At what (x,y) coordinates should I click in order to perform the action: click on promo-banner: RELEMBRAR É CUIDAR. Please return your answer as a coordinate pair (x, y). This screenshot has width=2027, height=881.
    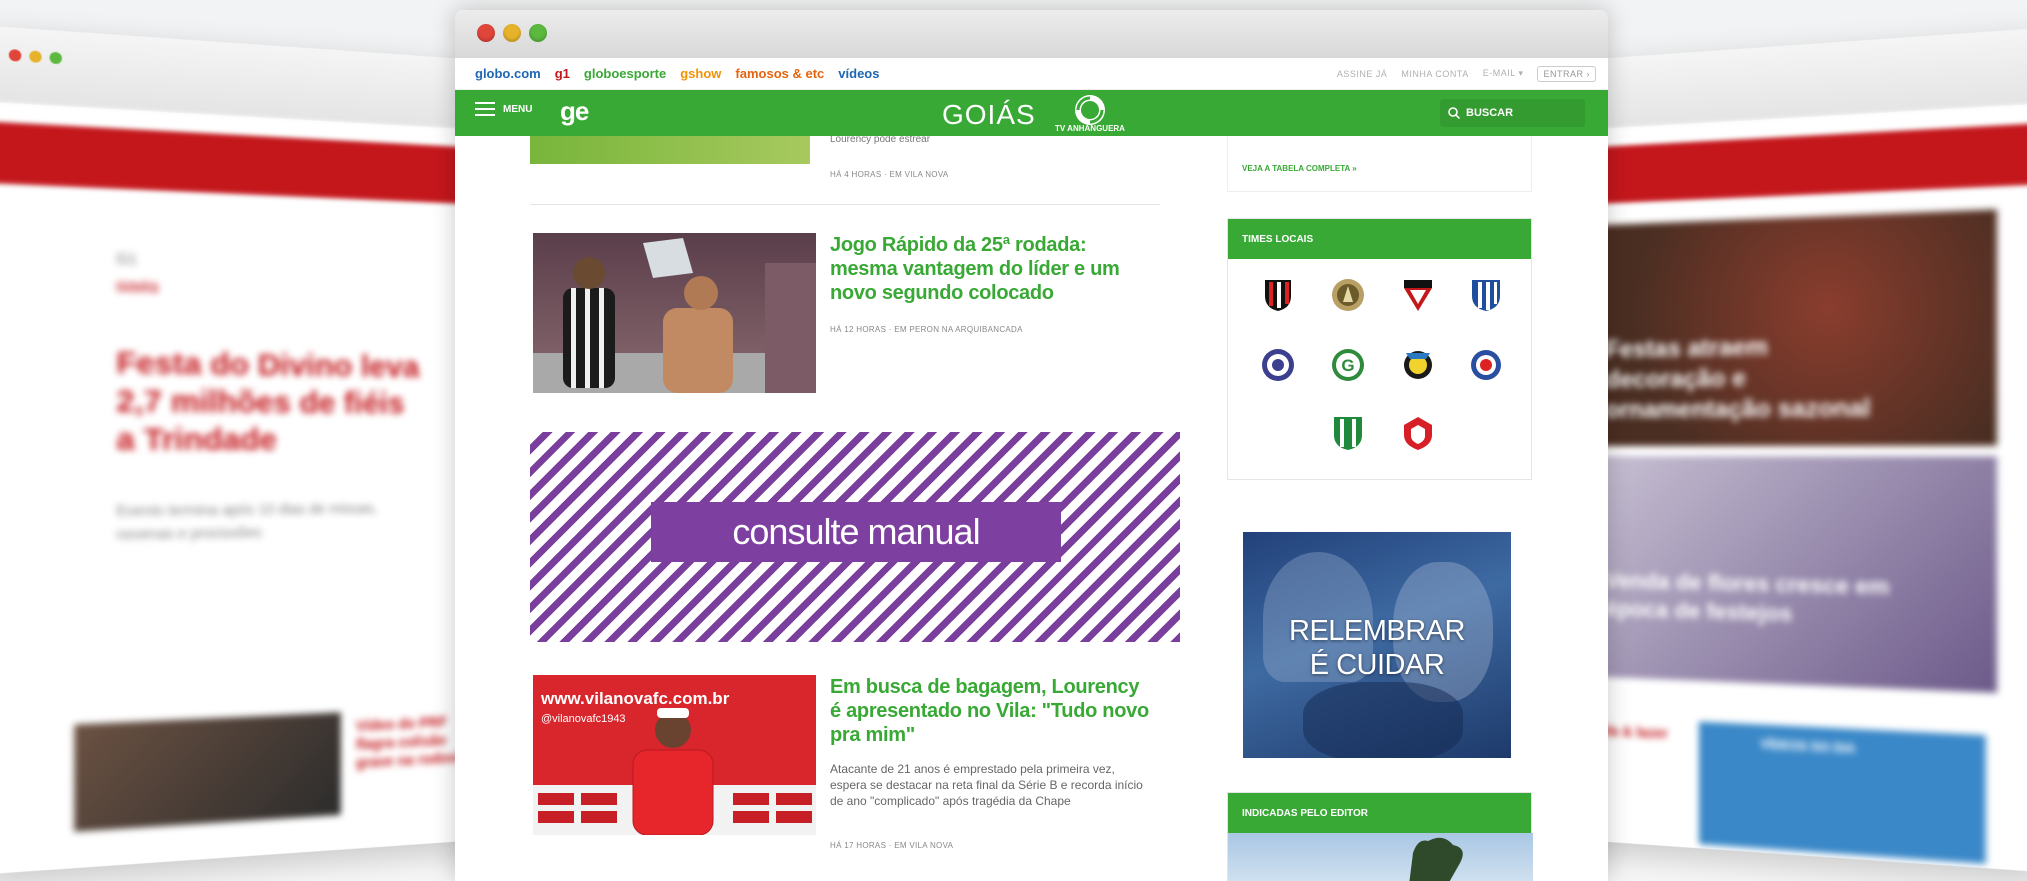
    Looking at the image, I should click on (1377, 645).